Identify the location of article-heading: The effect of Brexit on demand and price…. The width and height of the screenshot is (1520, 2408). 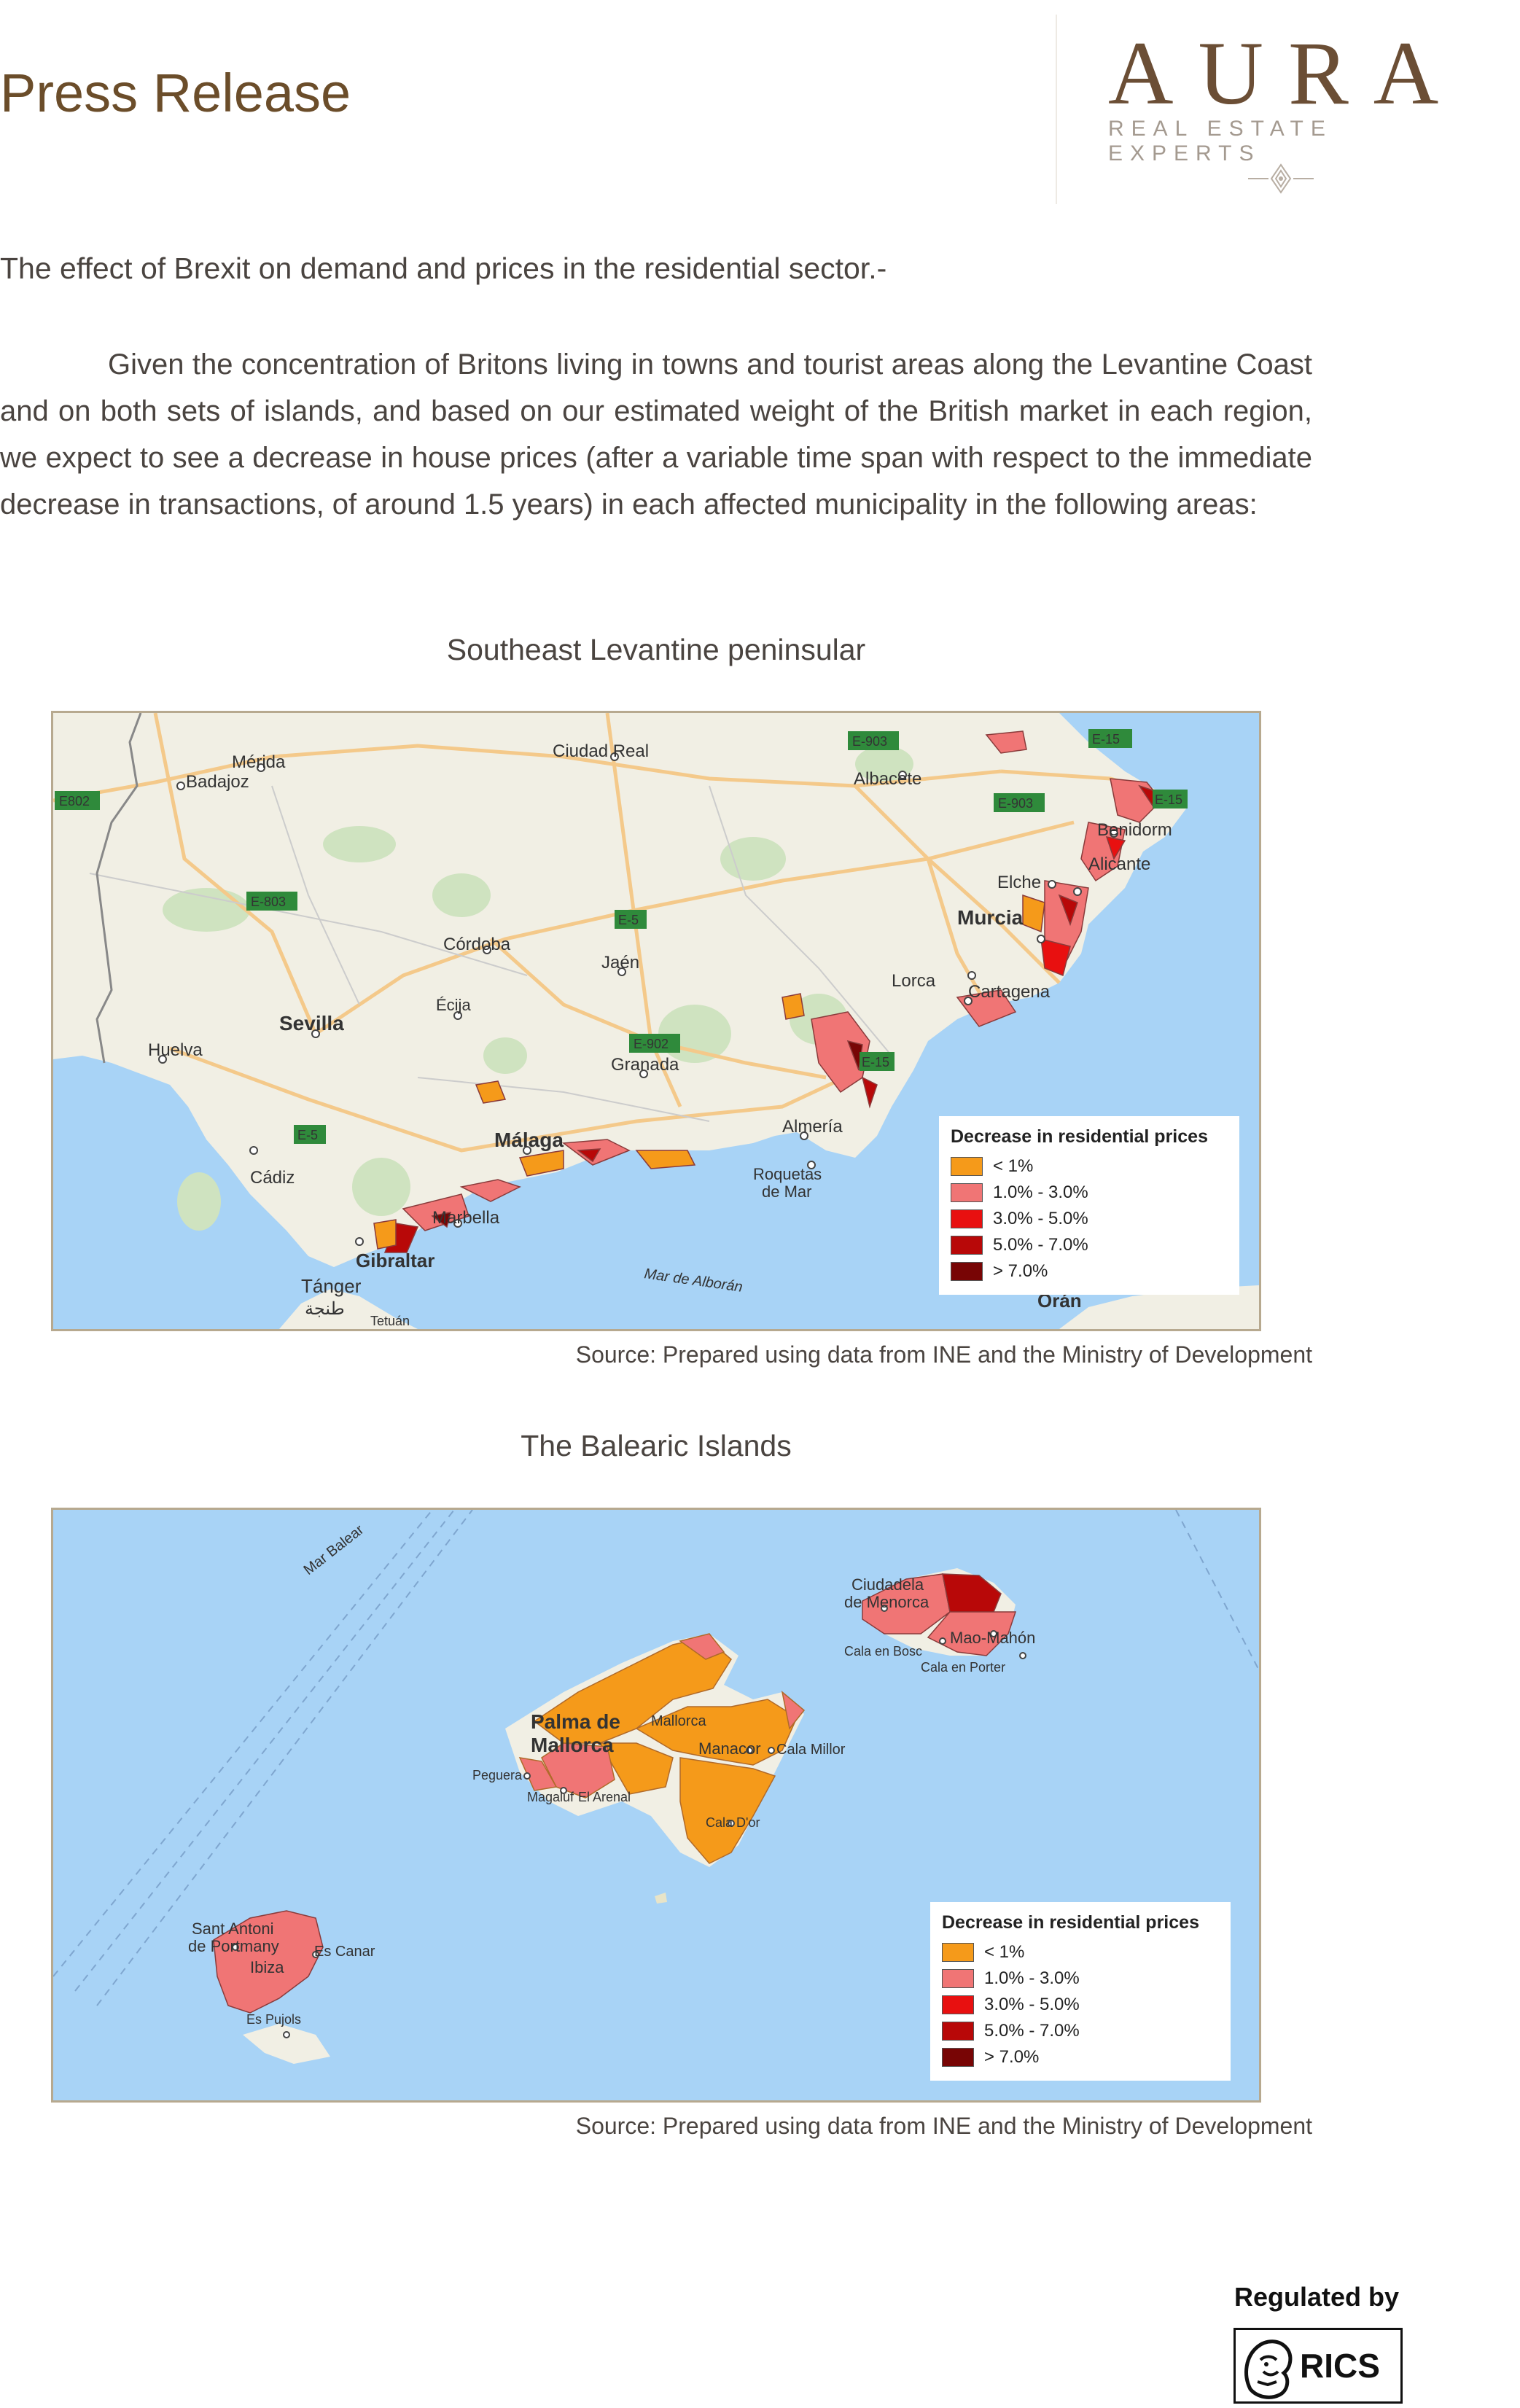
(443, 269).